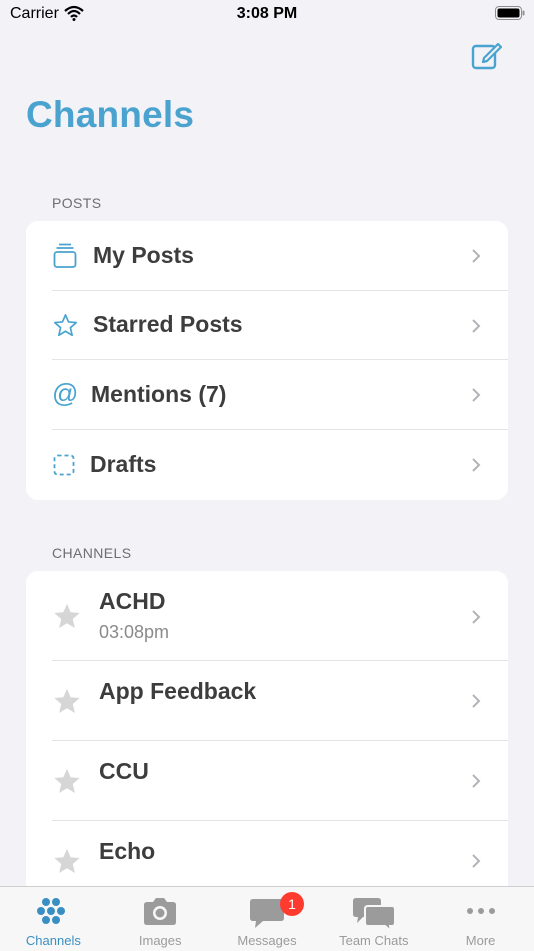  What do you see at coordinates (480, 940) in the screenshot?
I see `tab-label: More` at bounding box center [480, 940].